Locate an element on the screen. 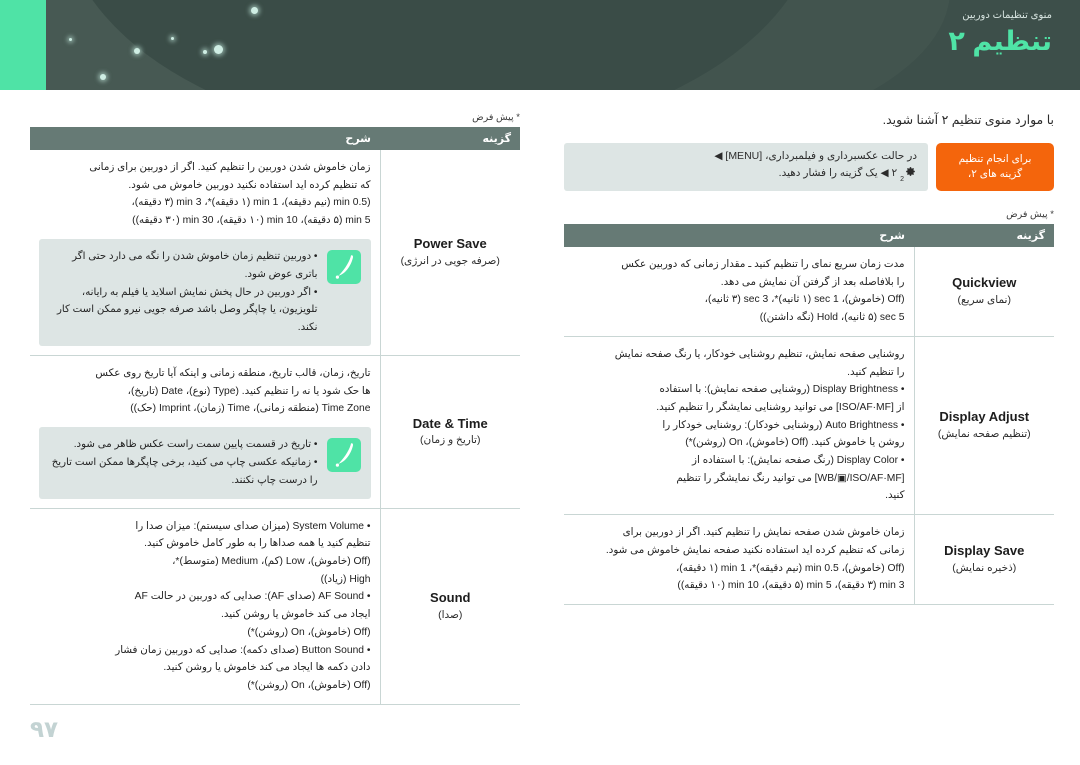  description-line: 5 sec (۵ ثانیه)، Hold (نگه داشتن)) is located at coordinates (832, 318).